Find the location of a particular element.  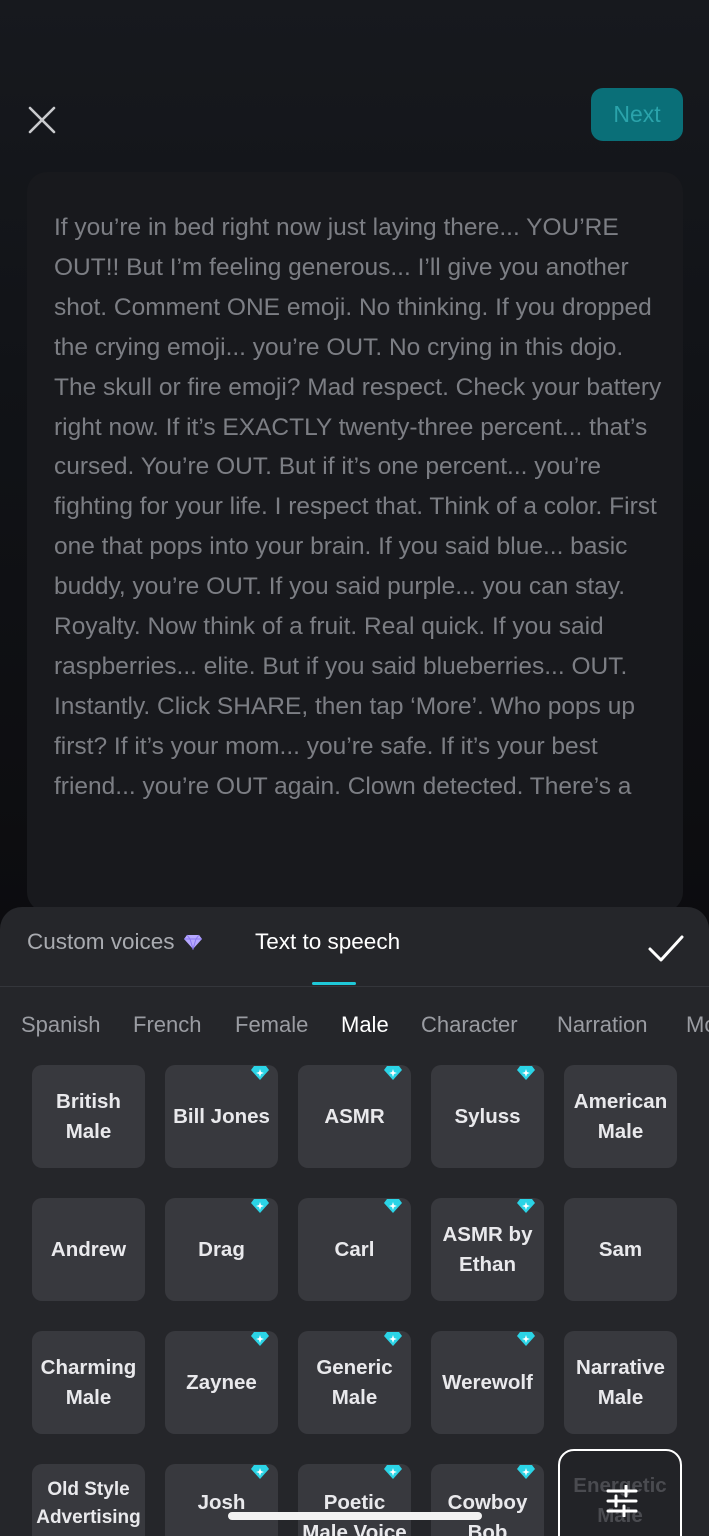

voice-tile: Zaynee is located at coordinates (221, 1382).